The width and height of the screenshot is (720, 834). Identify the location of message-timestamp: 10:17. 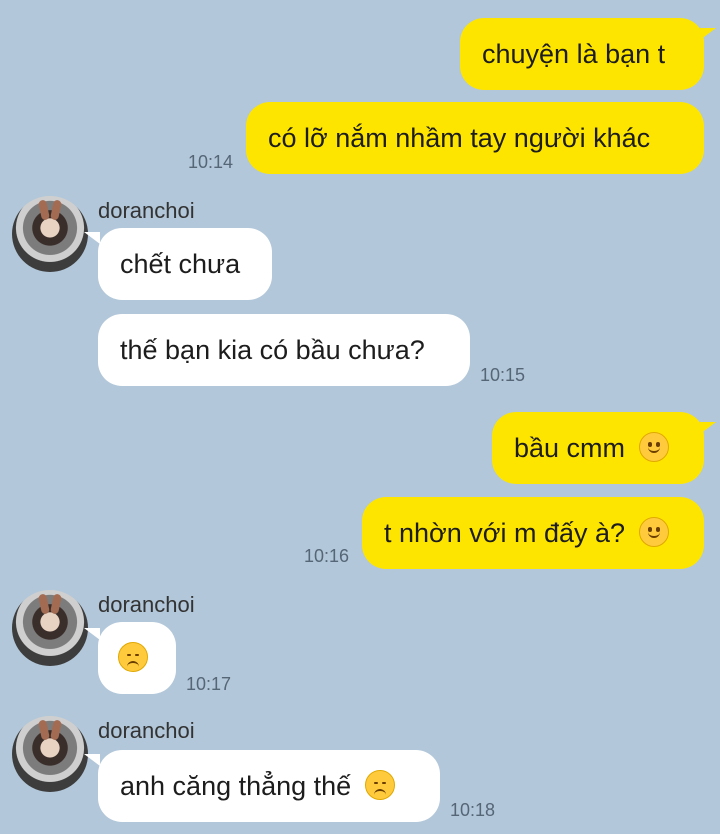
(209, 684).